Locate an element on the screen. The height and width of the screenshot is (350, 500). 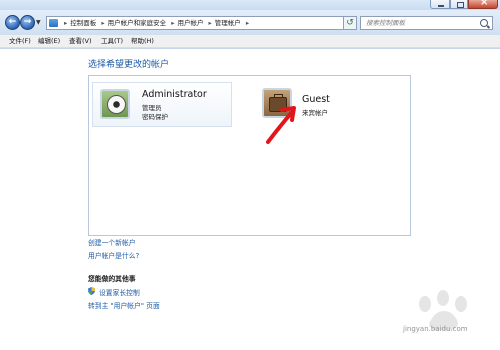
breadcrumb-user-accounts-family-safety: 用户帐户和家庭安全 is located at coordinates (137, 23).